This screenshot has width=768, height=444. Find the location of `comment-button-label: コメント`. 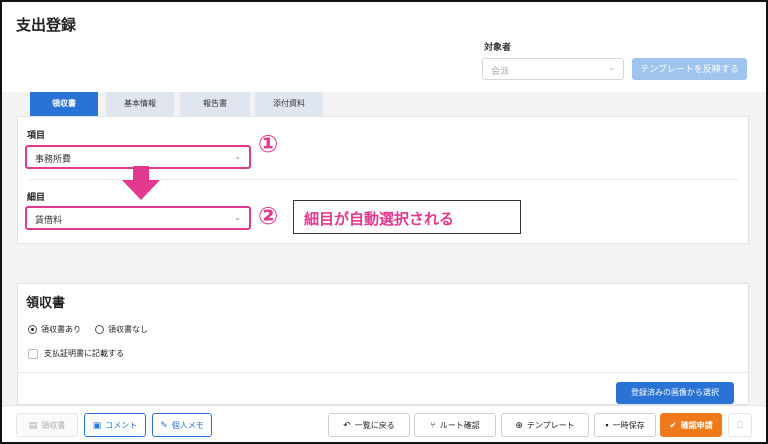

comment-button-label: コメント is located at coordinates (121, 425).